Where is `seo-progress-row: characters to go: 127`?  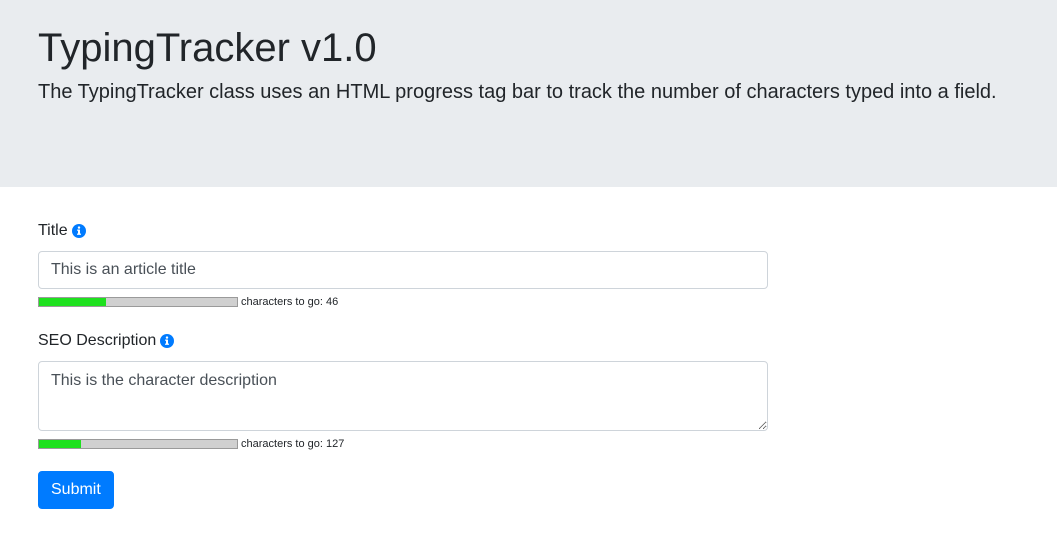 seo-progress-row: characters to go: 127 is located at coordinates (191, 444).